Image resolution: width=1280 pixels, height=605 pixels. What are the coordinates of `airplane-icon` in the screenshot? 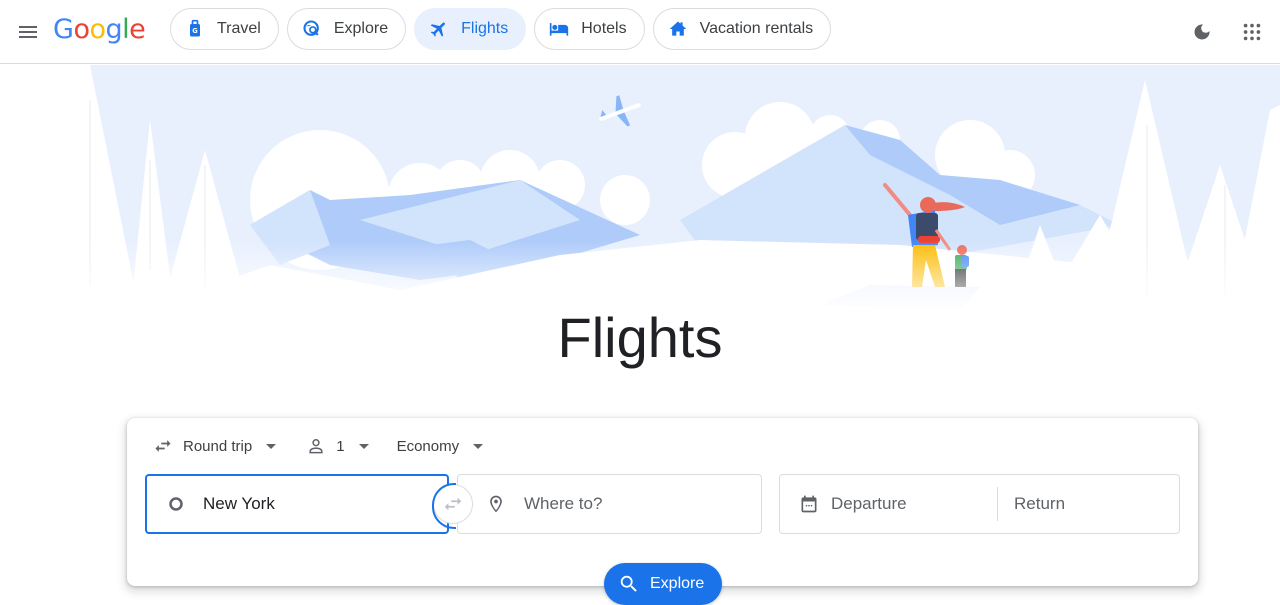 It's located at (439, 29).